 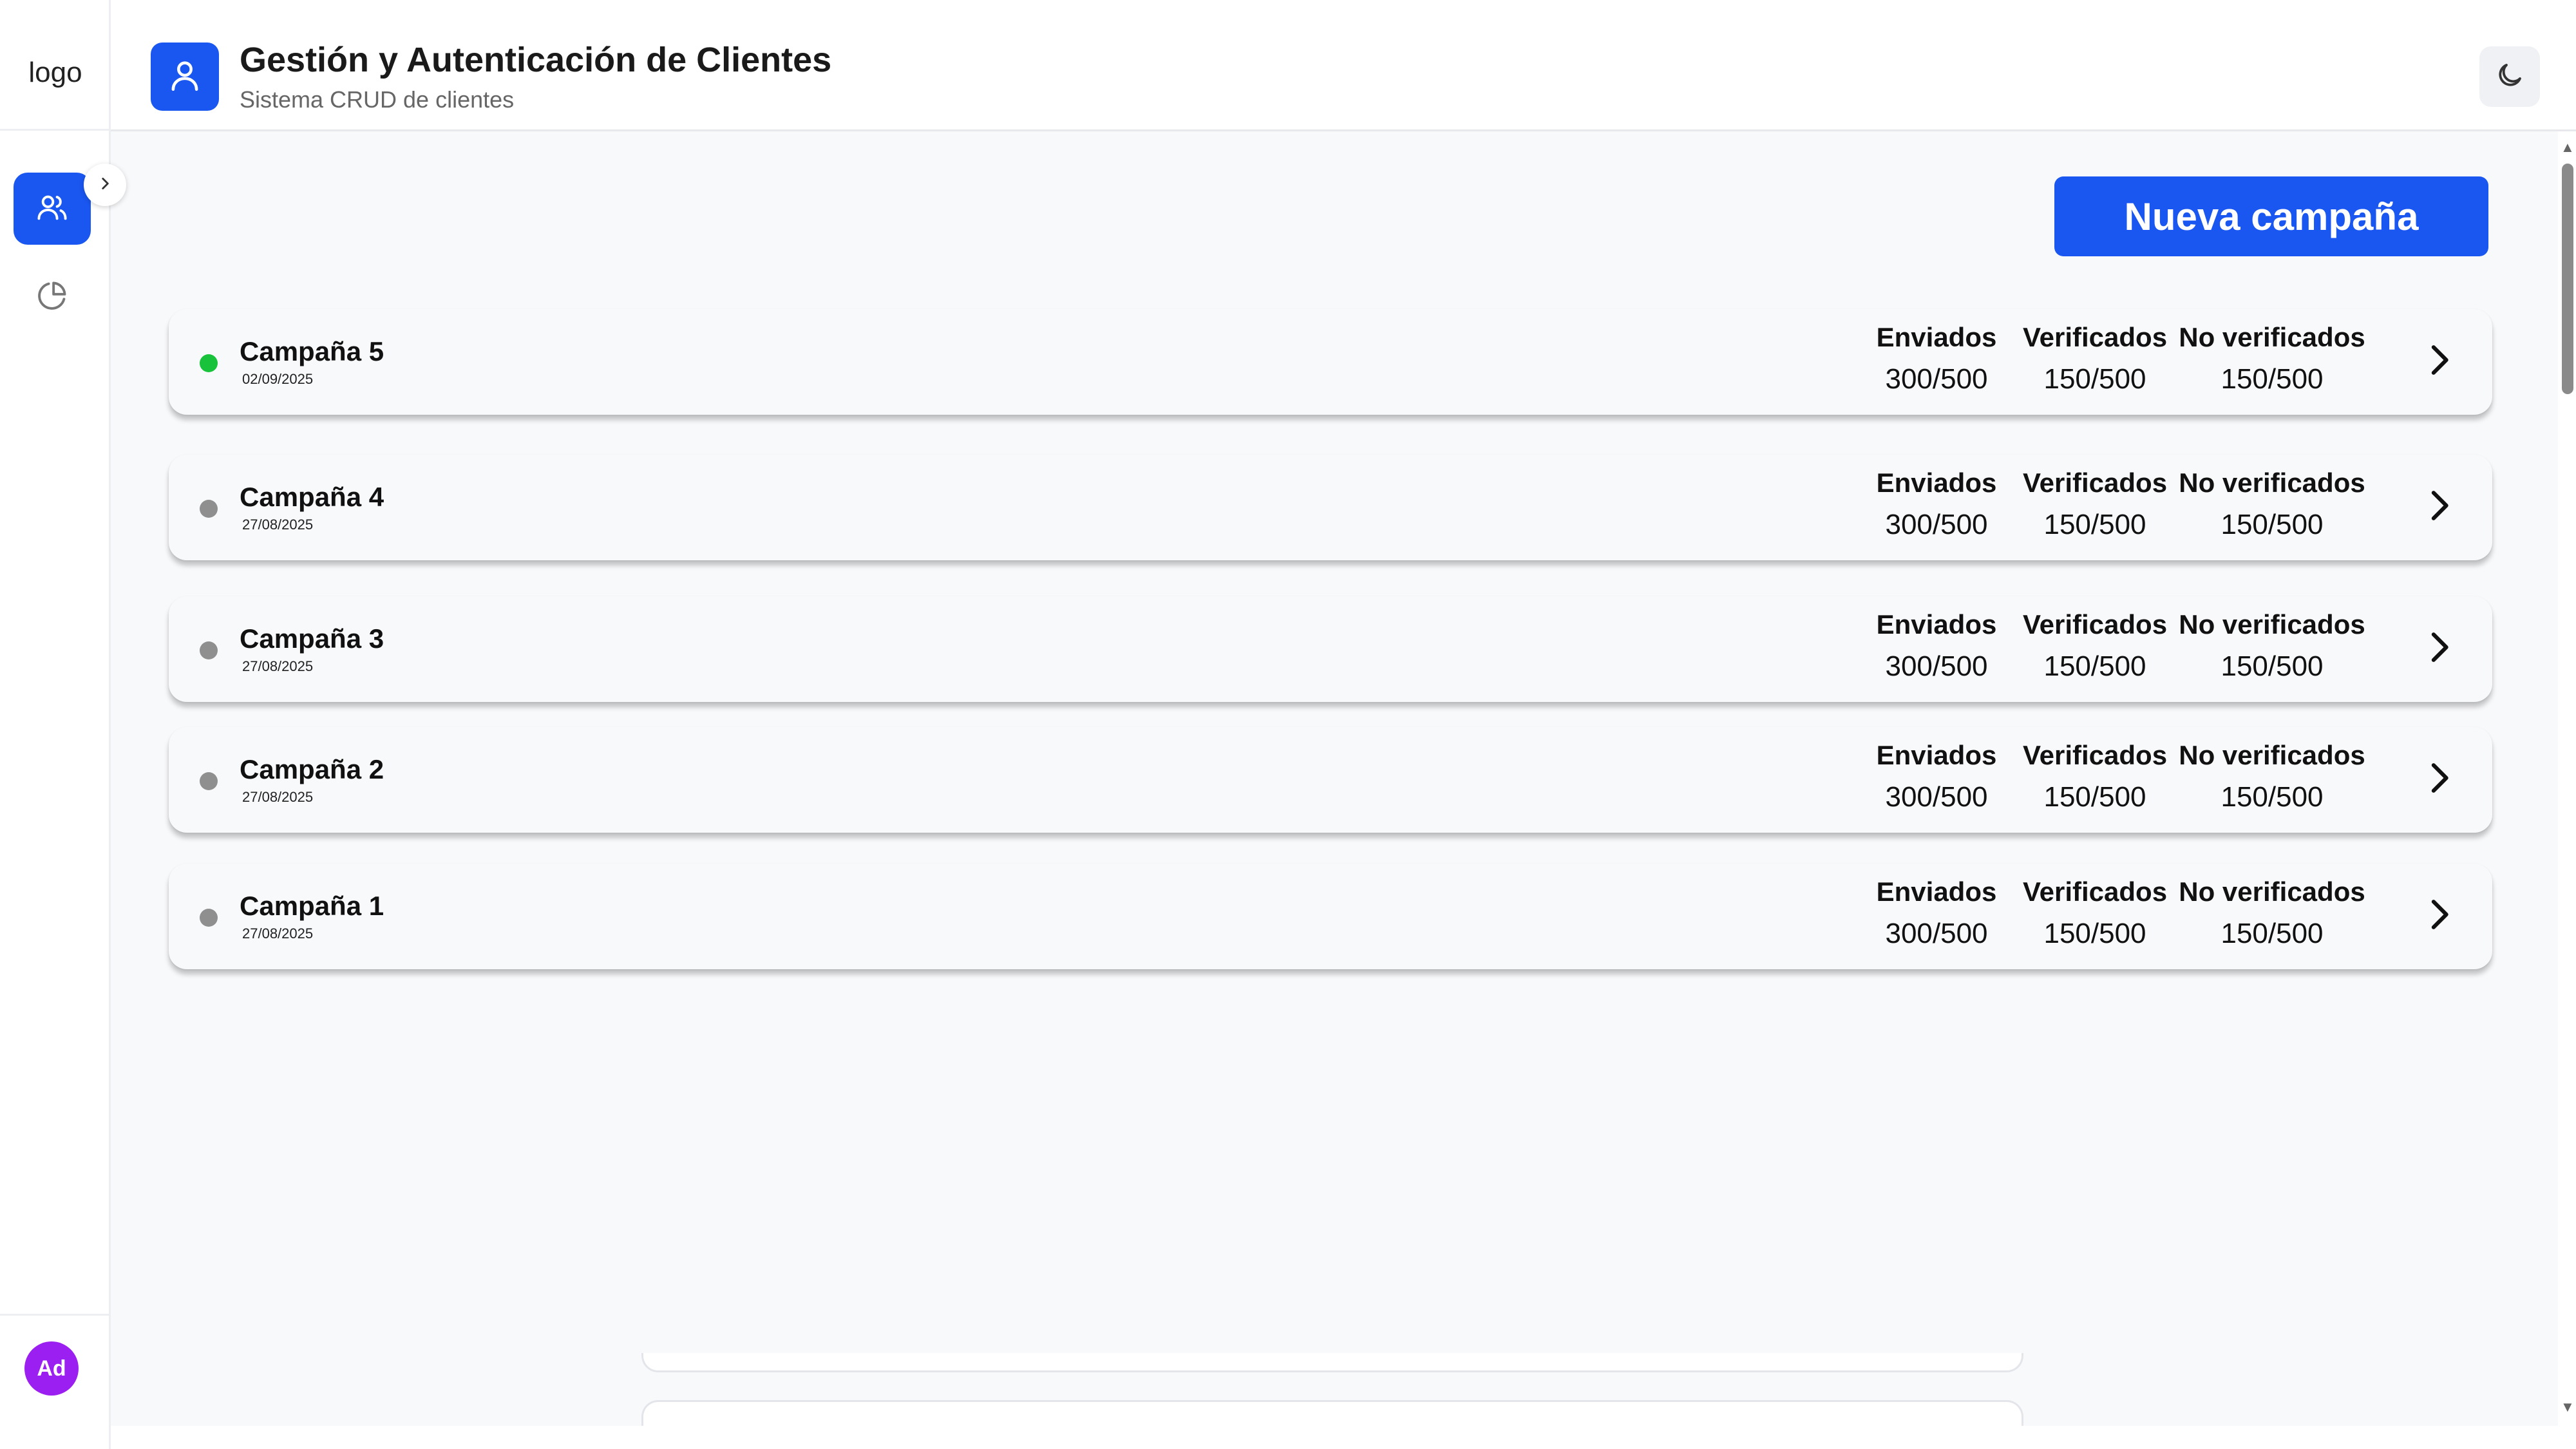 I want to click on pie-chart-icon, so click(x=52, y=297).